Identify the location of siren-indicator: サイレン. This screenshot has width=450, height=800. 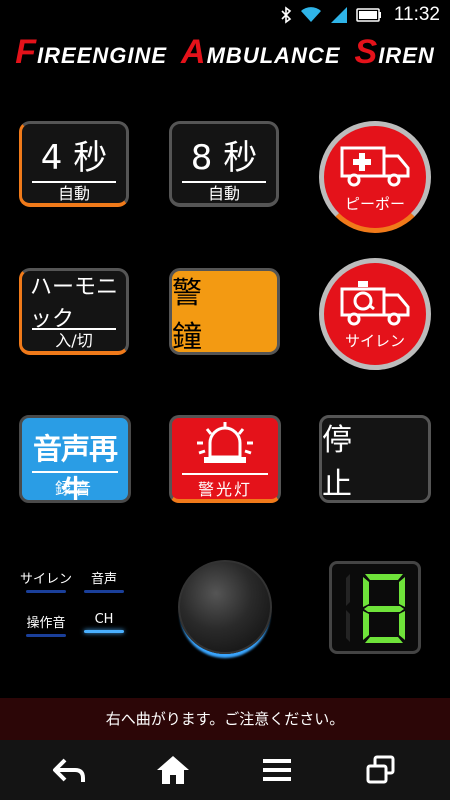
(46, 580).